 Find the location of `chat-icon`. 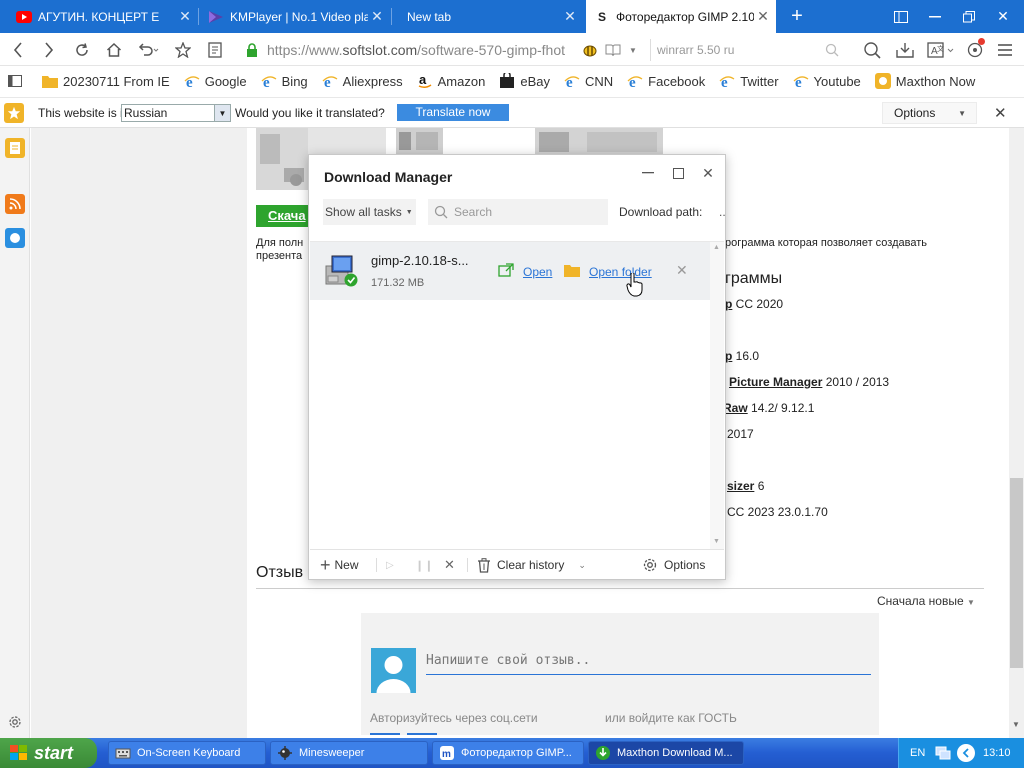

chat-icon is located at coordinates (15, 238).